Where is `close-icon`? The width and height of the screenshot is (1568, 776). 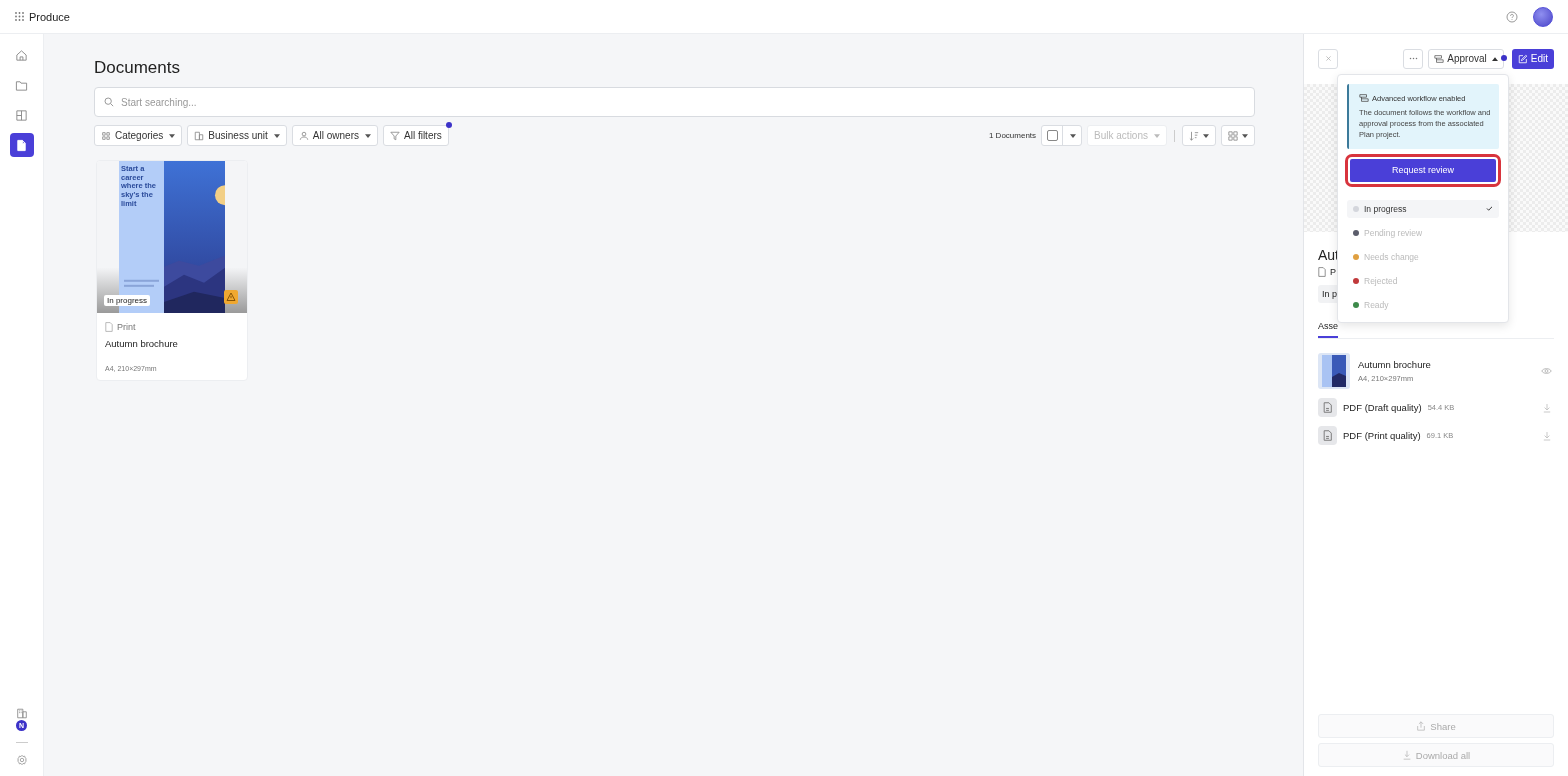 close-icon is located at coordinates (1328, 58).